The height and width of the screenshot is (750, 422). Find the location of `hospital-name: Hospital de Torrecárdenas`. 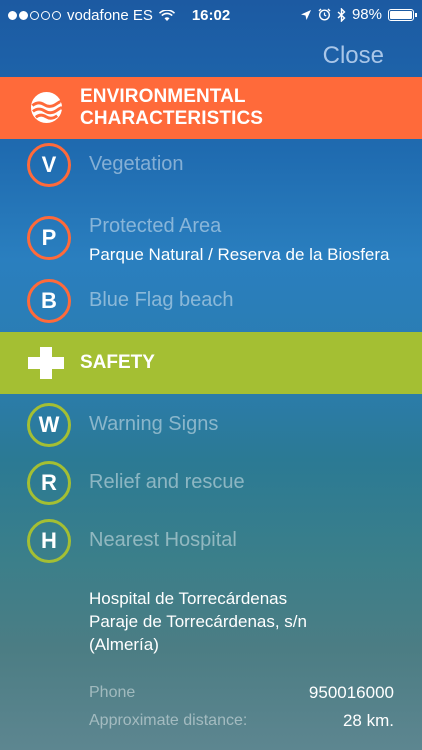

hospital-name: Hospital de Torrecárdenas is located at coordinates (188, 598).